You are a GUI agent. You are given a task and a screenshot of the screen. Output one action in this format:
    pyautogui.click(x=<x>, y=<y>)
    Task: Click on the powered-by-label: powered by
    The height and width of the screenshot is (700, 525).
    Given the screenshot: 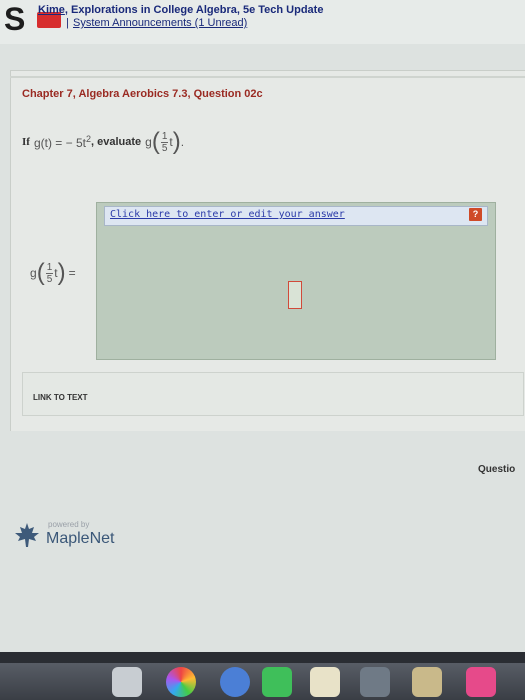 What is the action you would take?
    pyautogui.click(x=69, y=524)
    